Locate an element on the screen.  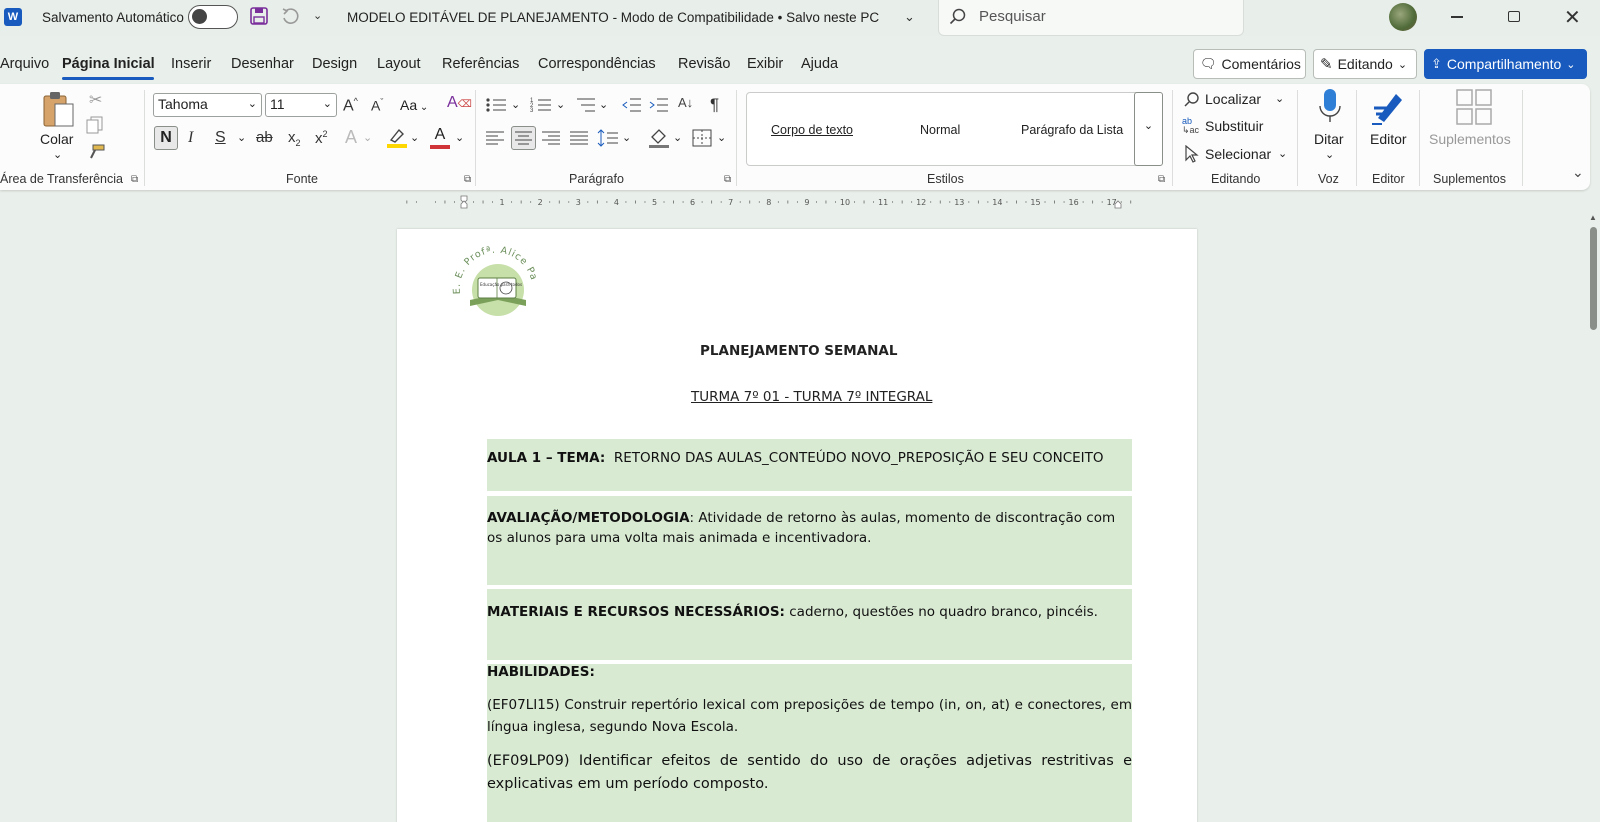
multilevel-list-icon is located at coordinates (586, 107).